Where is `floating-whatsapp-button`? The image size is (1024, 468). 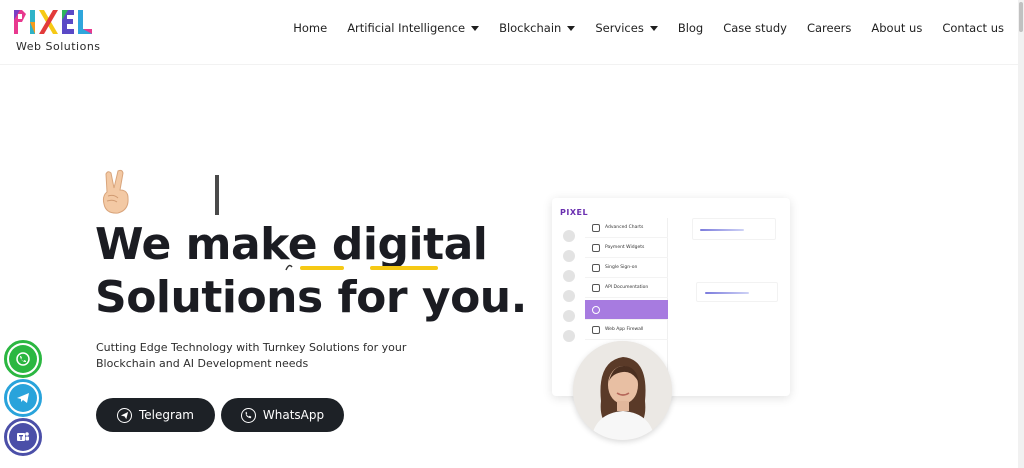 floating-whatsapp-button is located at coordinates (23, 359).